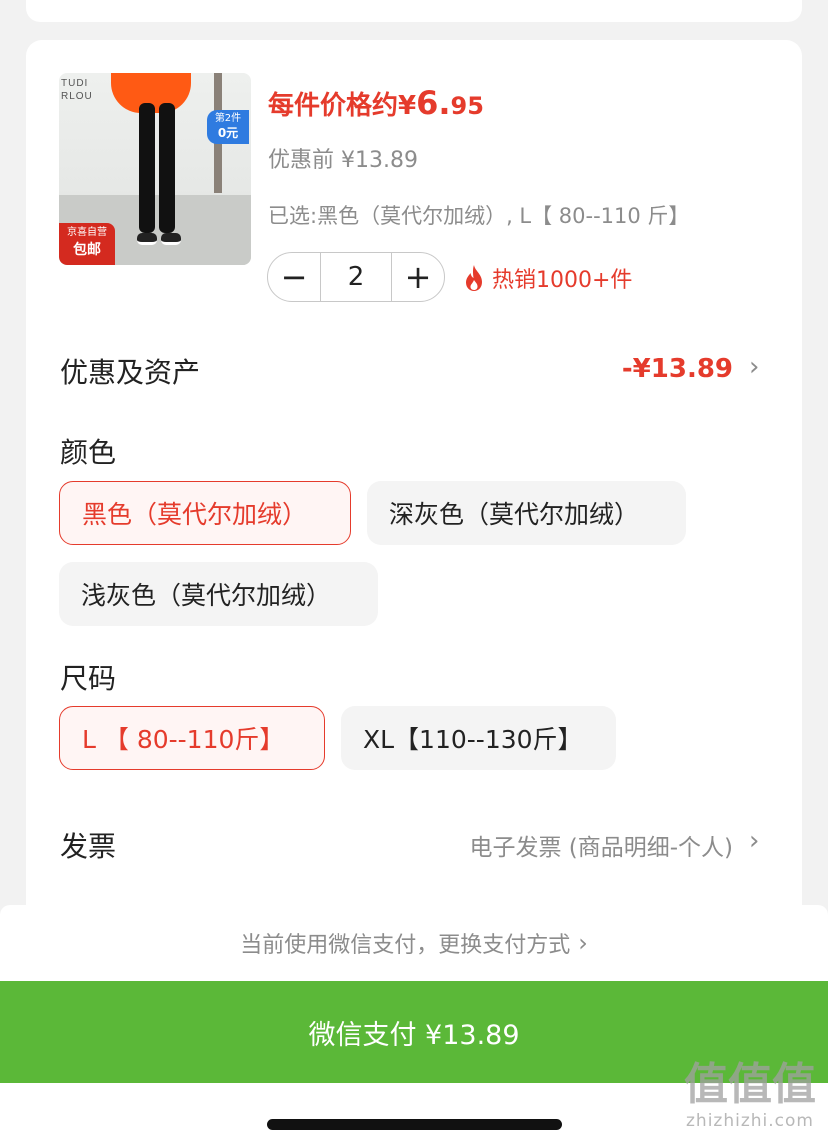 This screenshot has width=828, height=1147. I want to click on thumb-brand-text: TUDI RLOU, so click(77, 90).